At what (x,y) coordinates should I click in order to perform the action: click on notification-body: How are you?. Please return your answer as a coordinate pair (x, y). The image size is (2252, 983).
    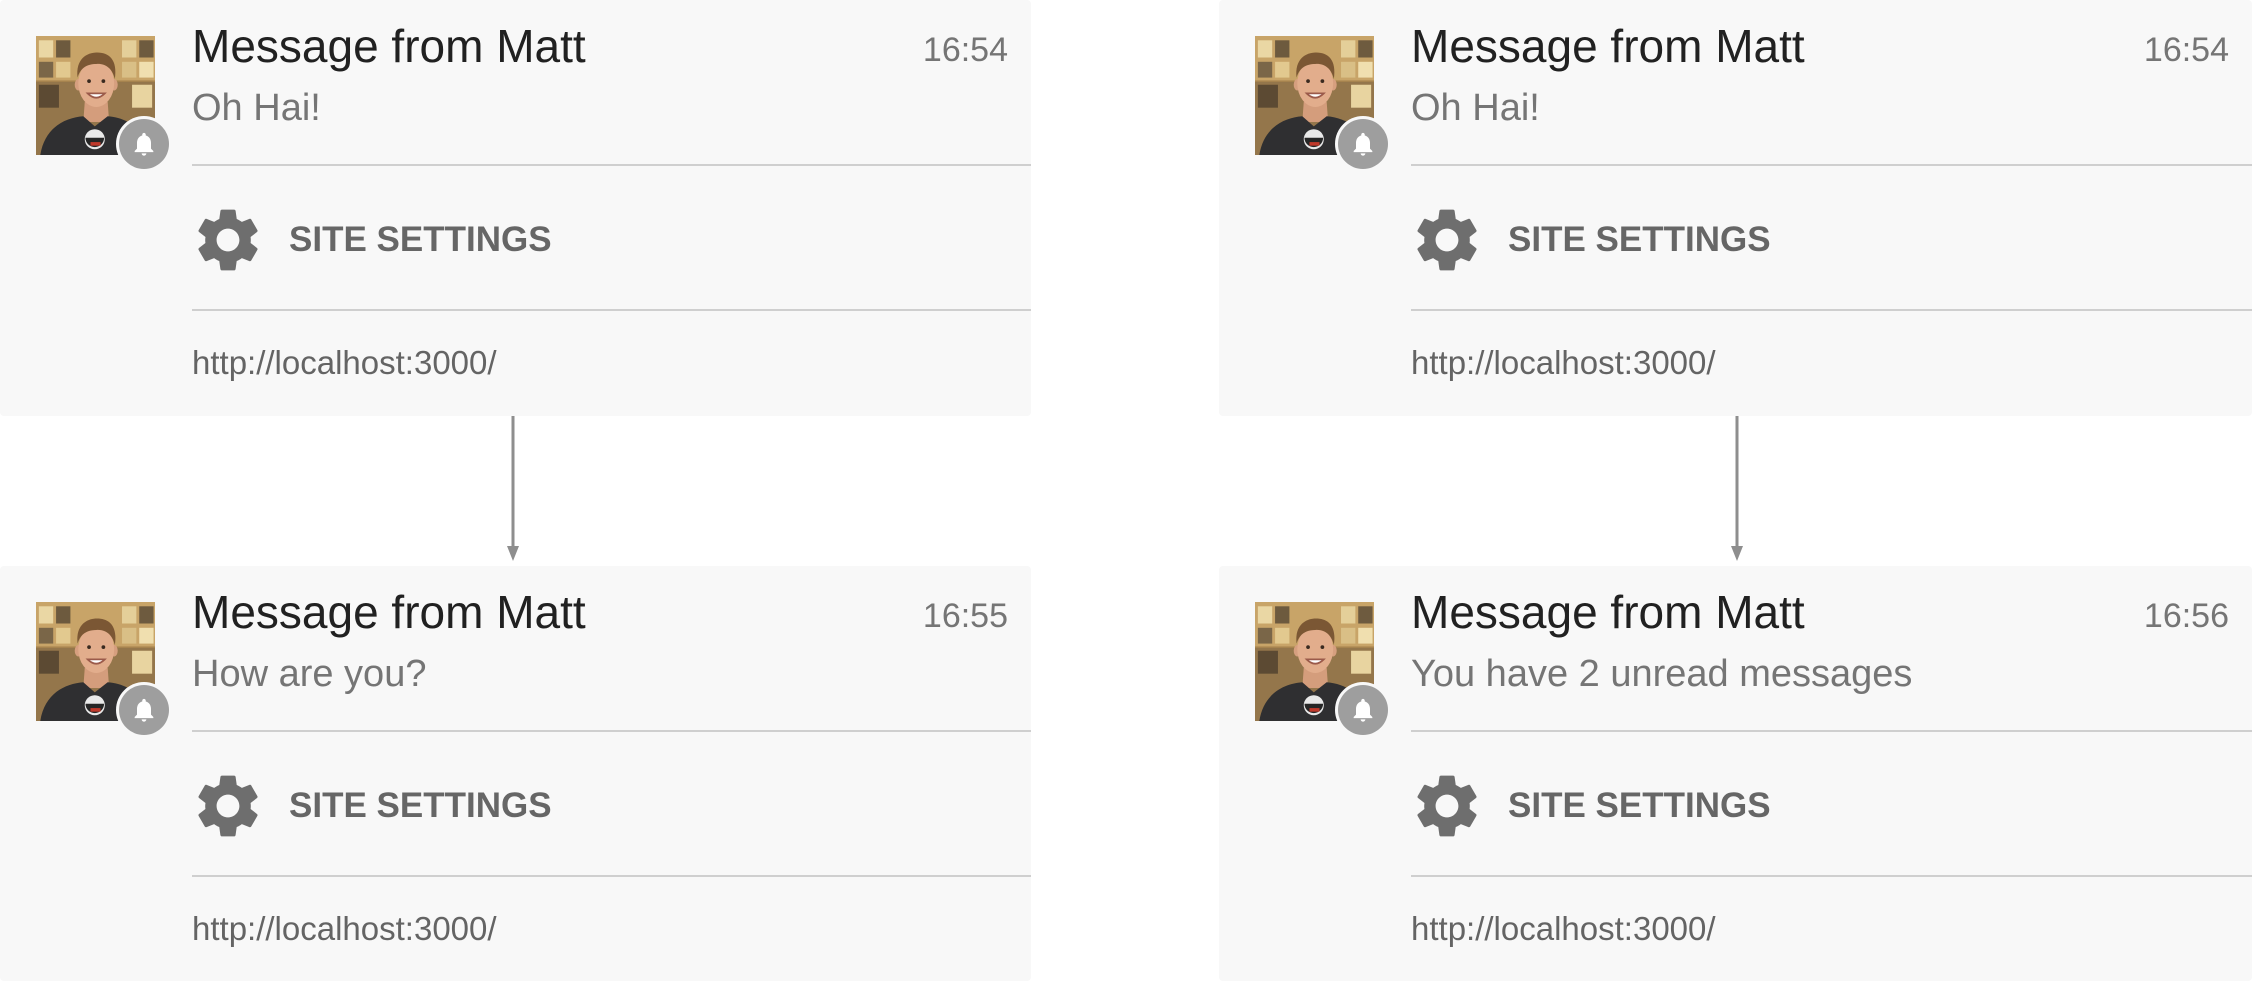
    Looking at the image, I should click on (309, 674).